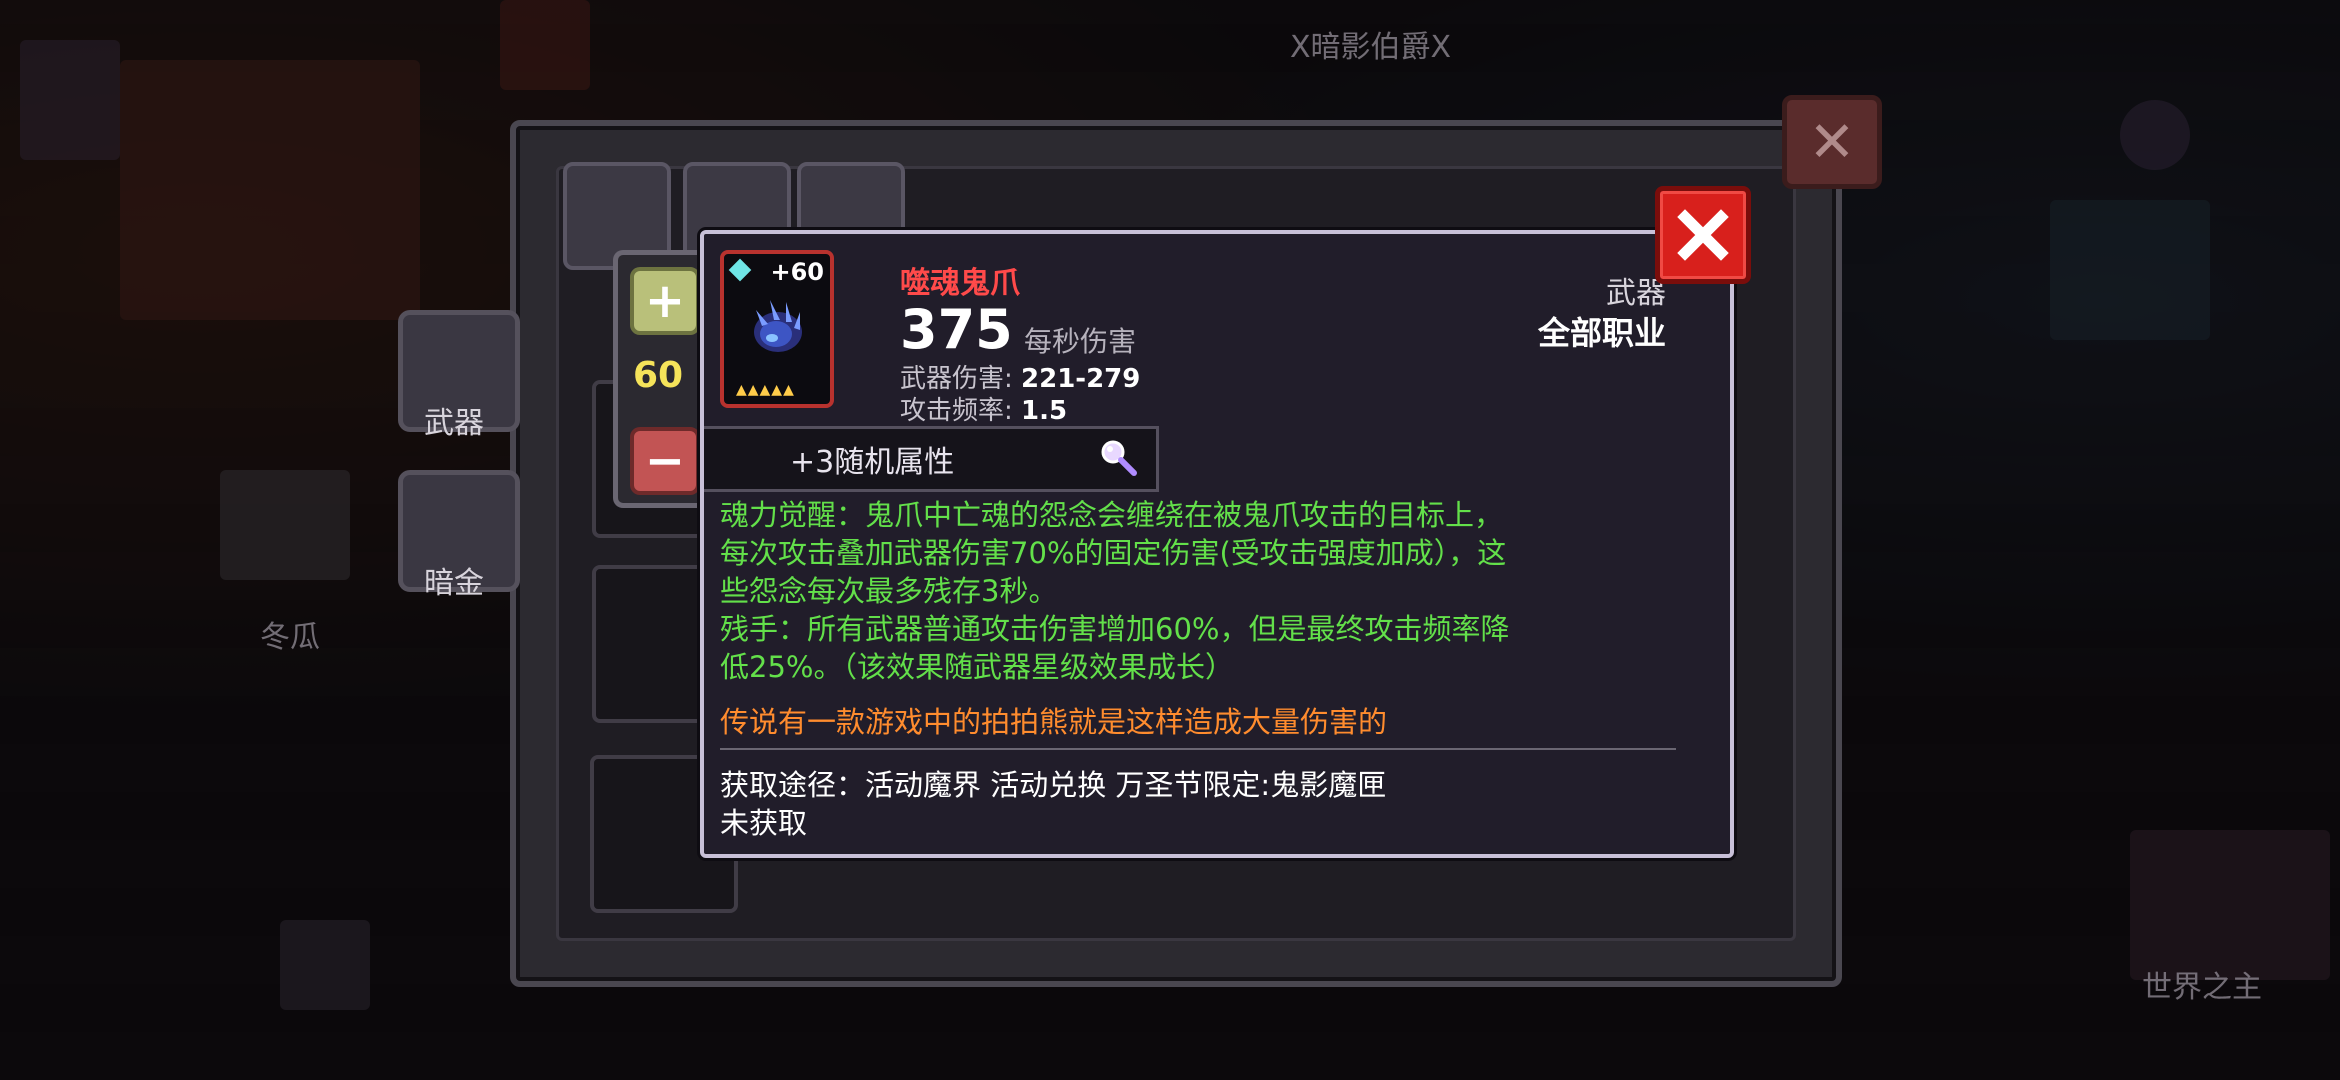 This screenshot has height=1080, width=2340. I want to click on player-name-right: 世界之主, so click(2202, 987).